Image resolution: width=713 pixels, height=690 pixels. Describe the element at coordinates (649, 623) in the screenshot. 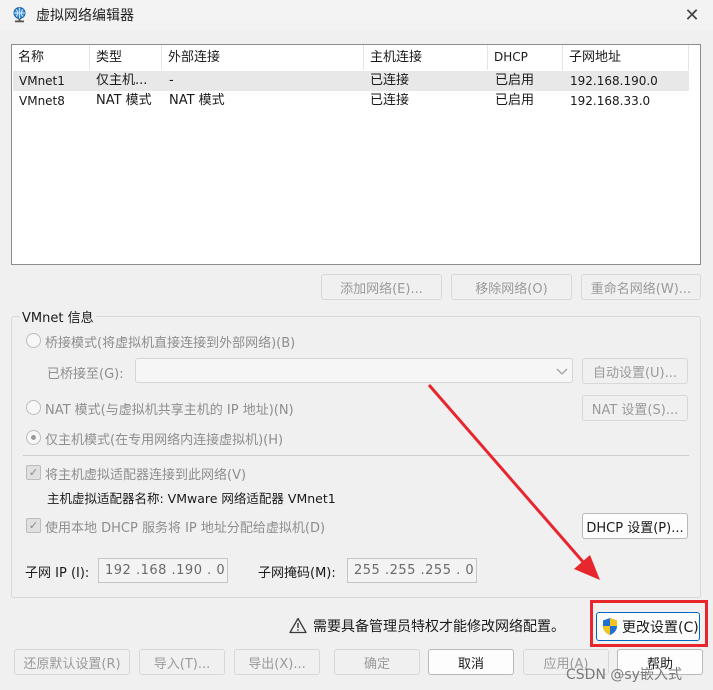

I see `highlight-box` at that location.